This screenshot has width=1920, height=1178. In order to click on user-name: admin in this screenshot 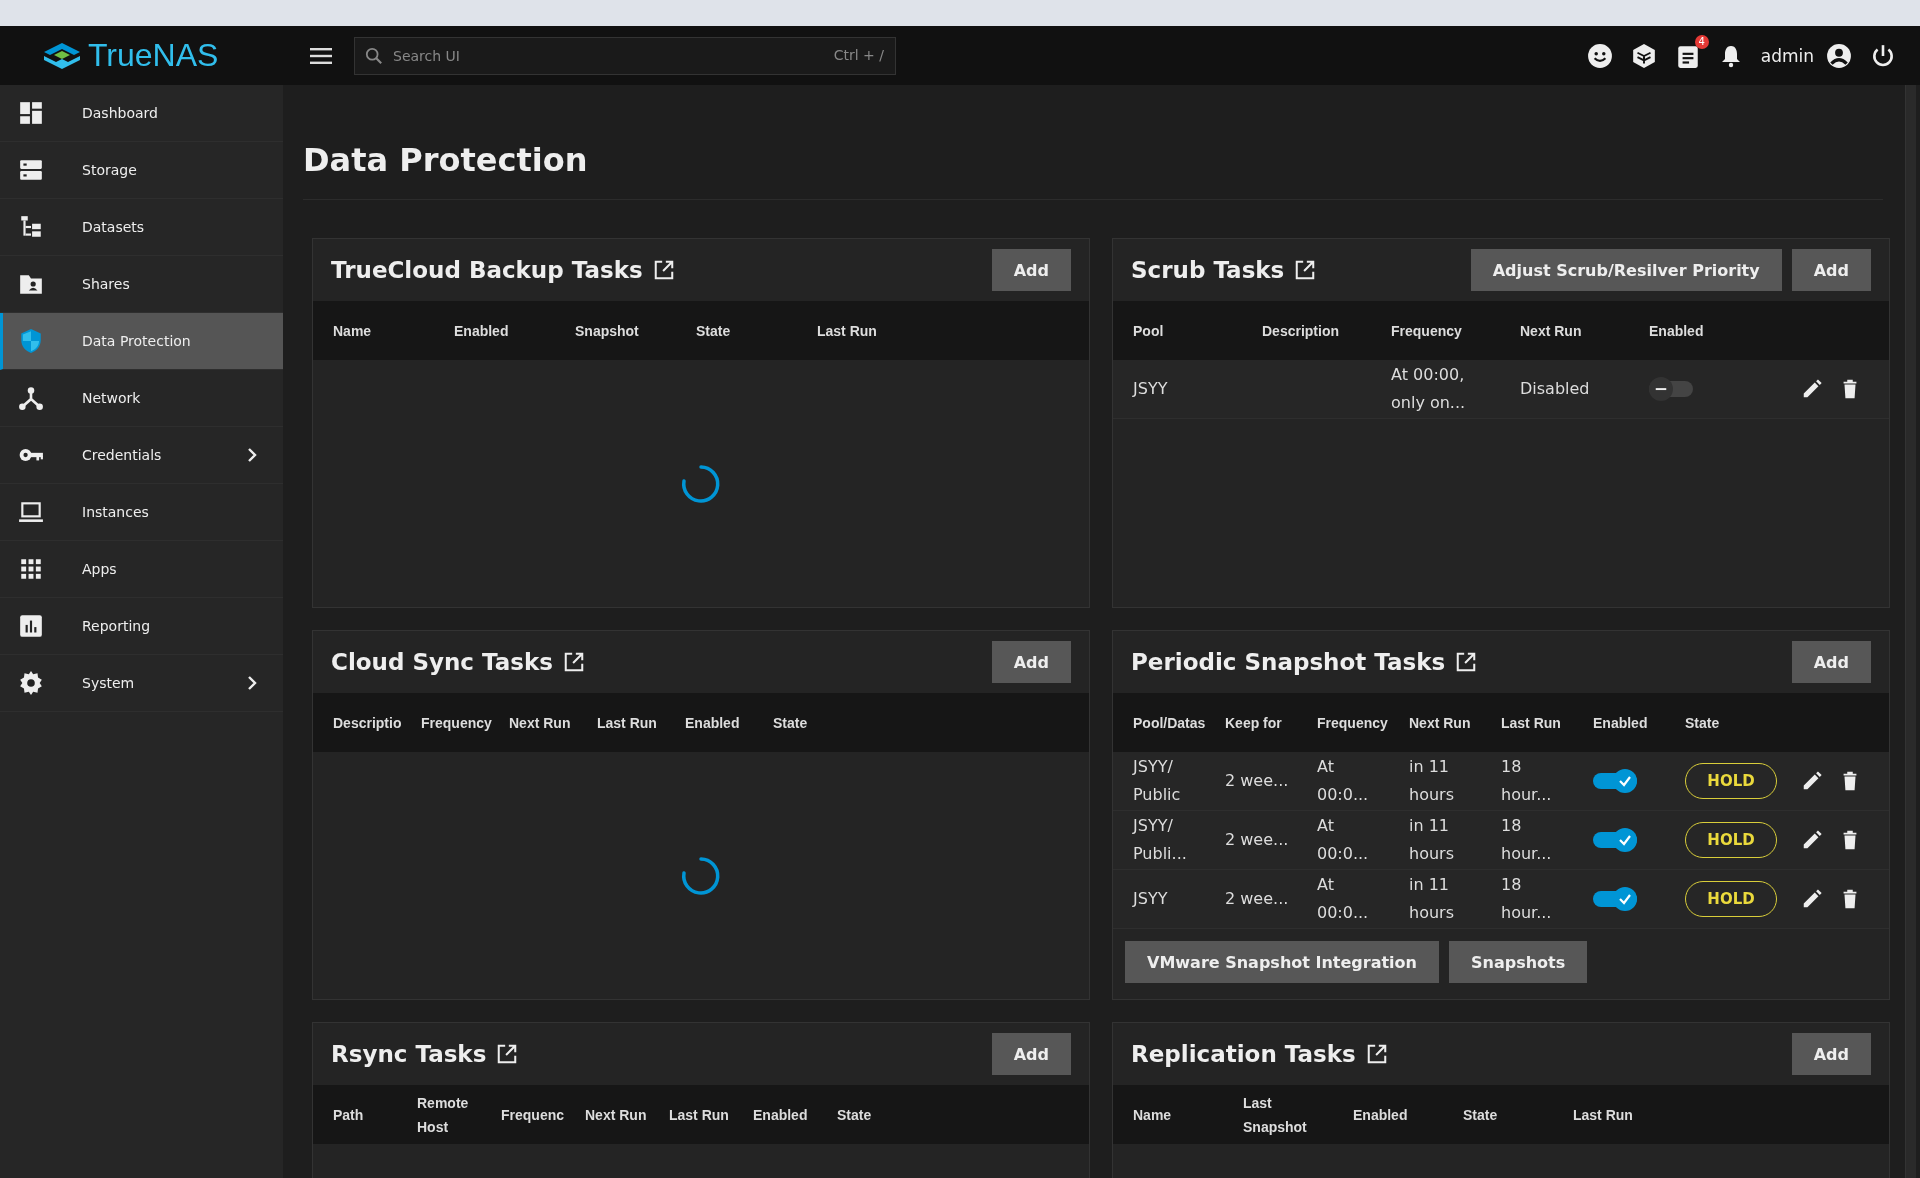, I will do `click(1787, 55)`.